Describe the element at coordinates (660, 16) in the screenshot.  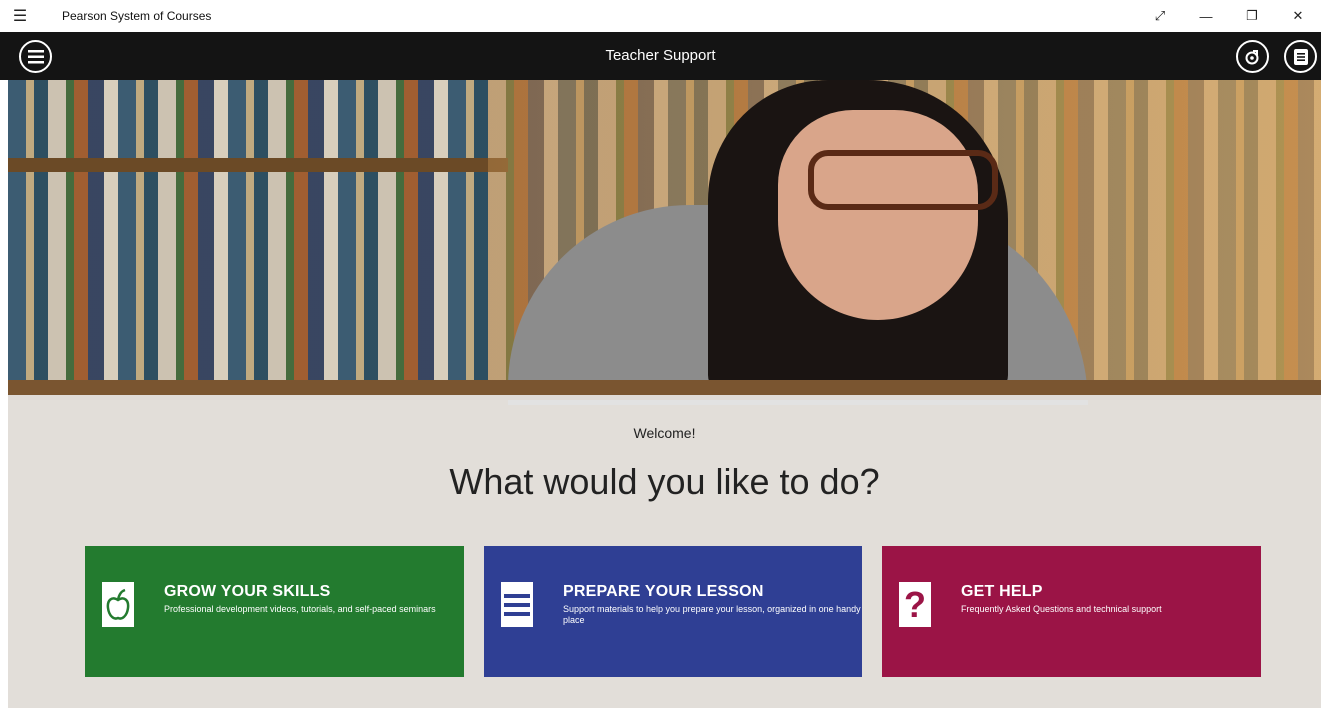
I see `window-titlebar: ☰ Pearson System of Courses ⤢ — ❐ ✕` at that location.